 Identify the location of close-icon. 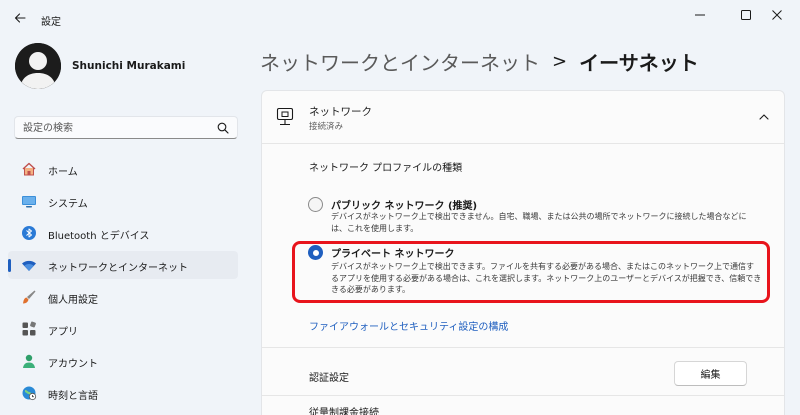
(777, 15).